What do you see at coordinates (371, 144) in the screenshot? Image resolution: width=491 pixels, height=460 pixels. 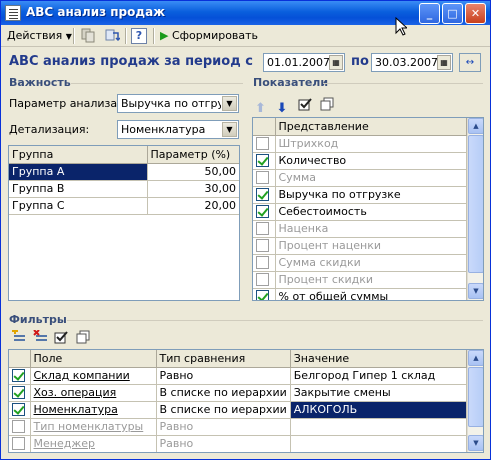 I see `indicator-label: Штрихкод` at bounding box center [371, 144].